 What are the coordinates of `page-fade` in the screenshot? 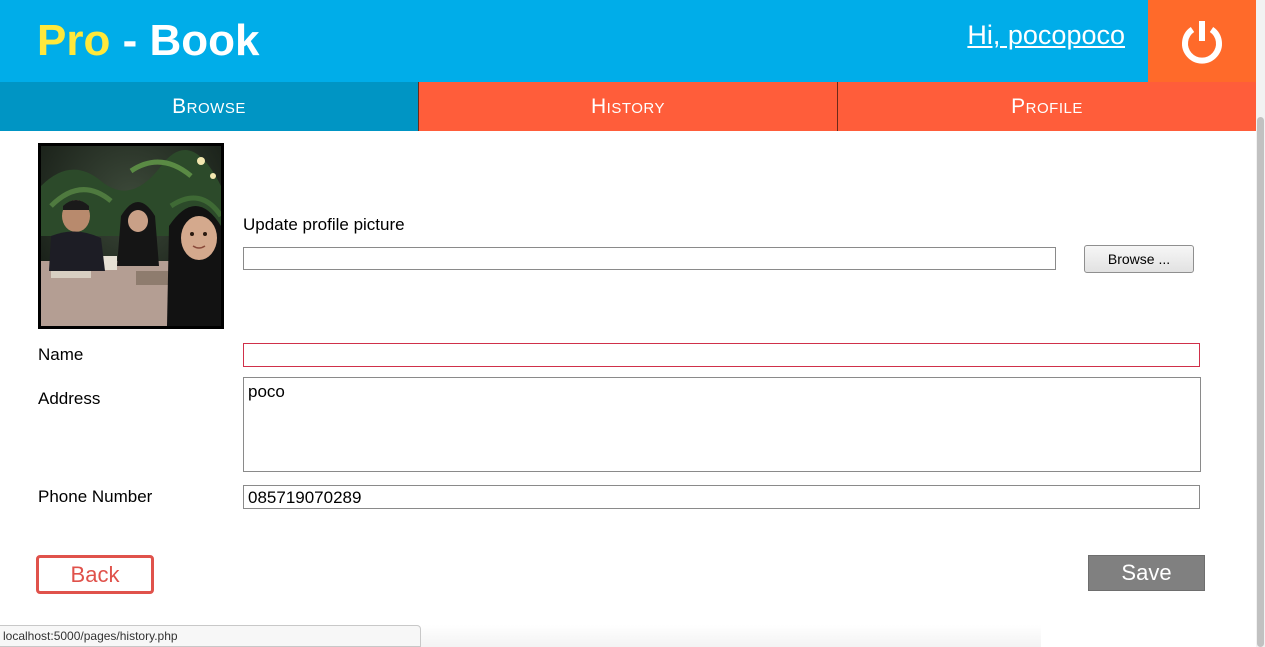 It's located at (731, 636).